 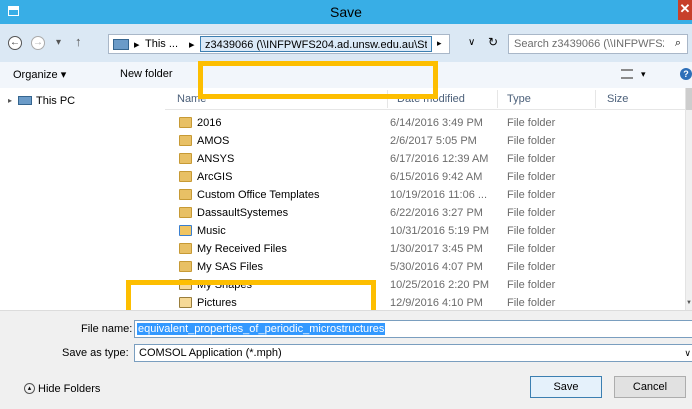 I want to click on column-header-type: Type, so click(x=519, y=99).